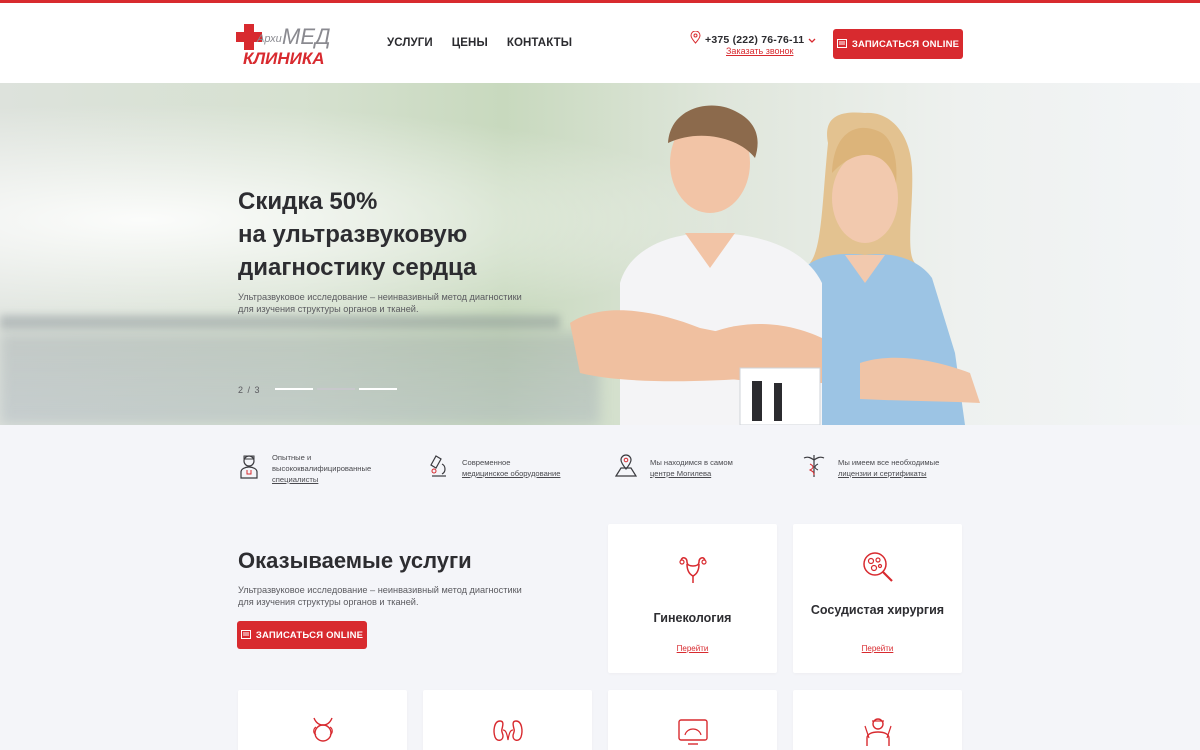 This screenshot has width=1200, height=750. What do you see at coordinates (905, 44) in the screenshot?
I see `header-book-online-label: ЗАПИСАТЬСЯ ONLINE` at bounding box center [905, 44].